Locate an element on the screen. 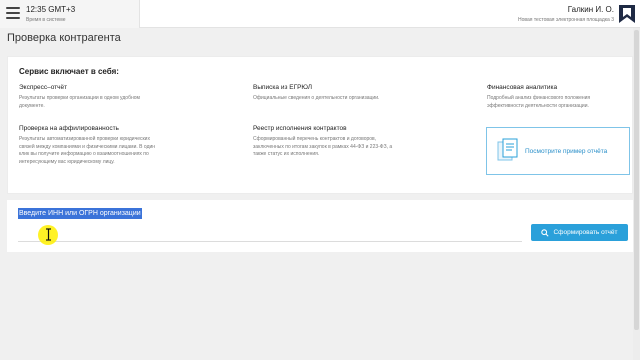 The width and height of the screenshot is (640, 360). feature-title: Экспресс–отчёт is located at coordinates (43, 87).